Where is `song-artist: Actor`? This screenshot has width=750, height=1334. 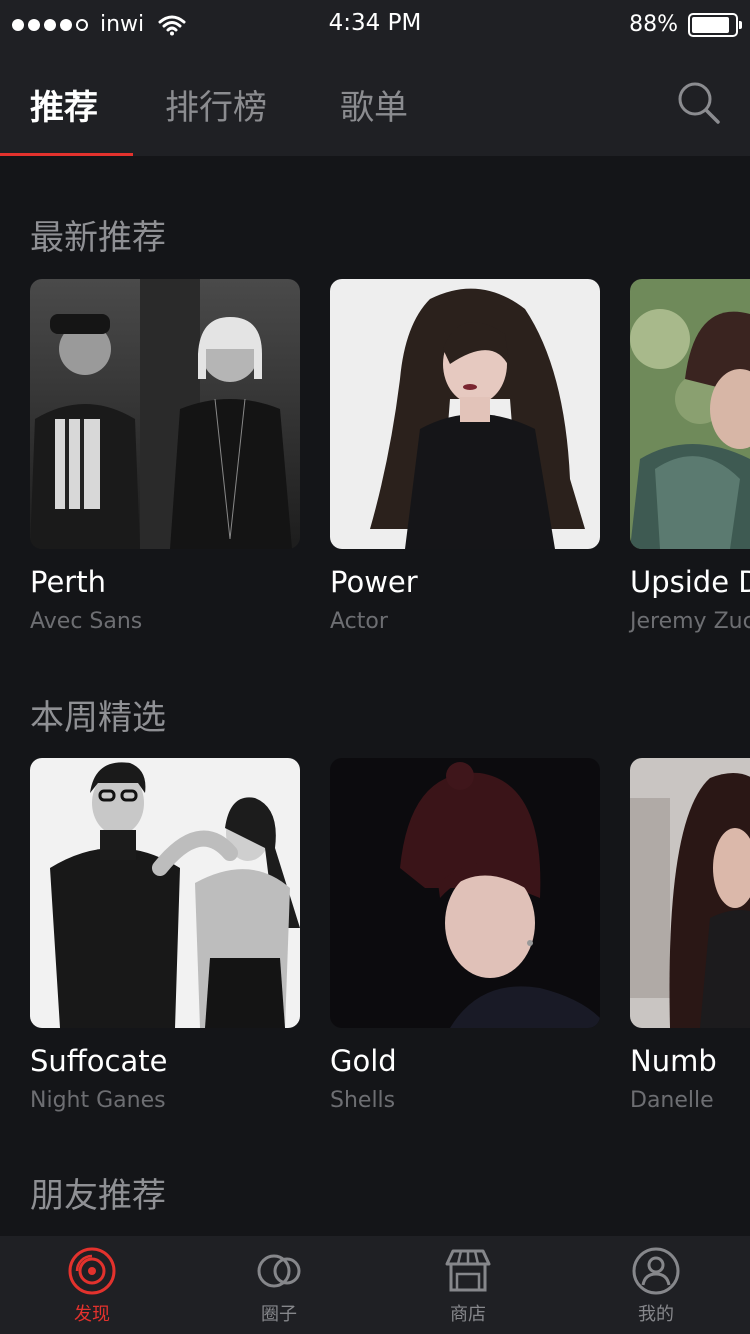
song-artist: Actor is located at coordinates (359, 621).